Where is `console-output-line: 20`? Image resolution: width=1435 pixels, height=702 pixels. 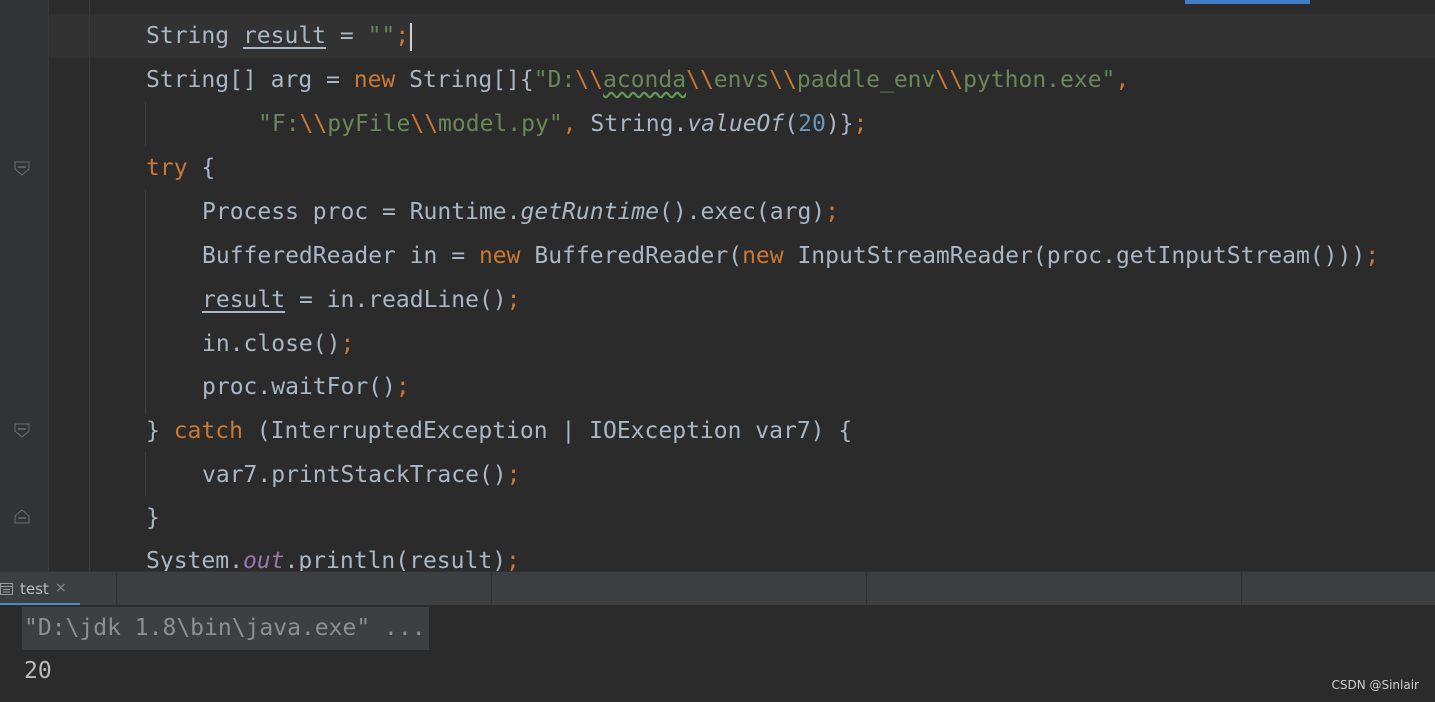
console-output-line: 20 is located at coordinates (38, 671).